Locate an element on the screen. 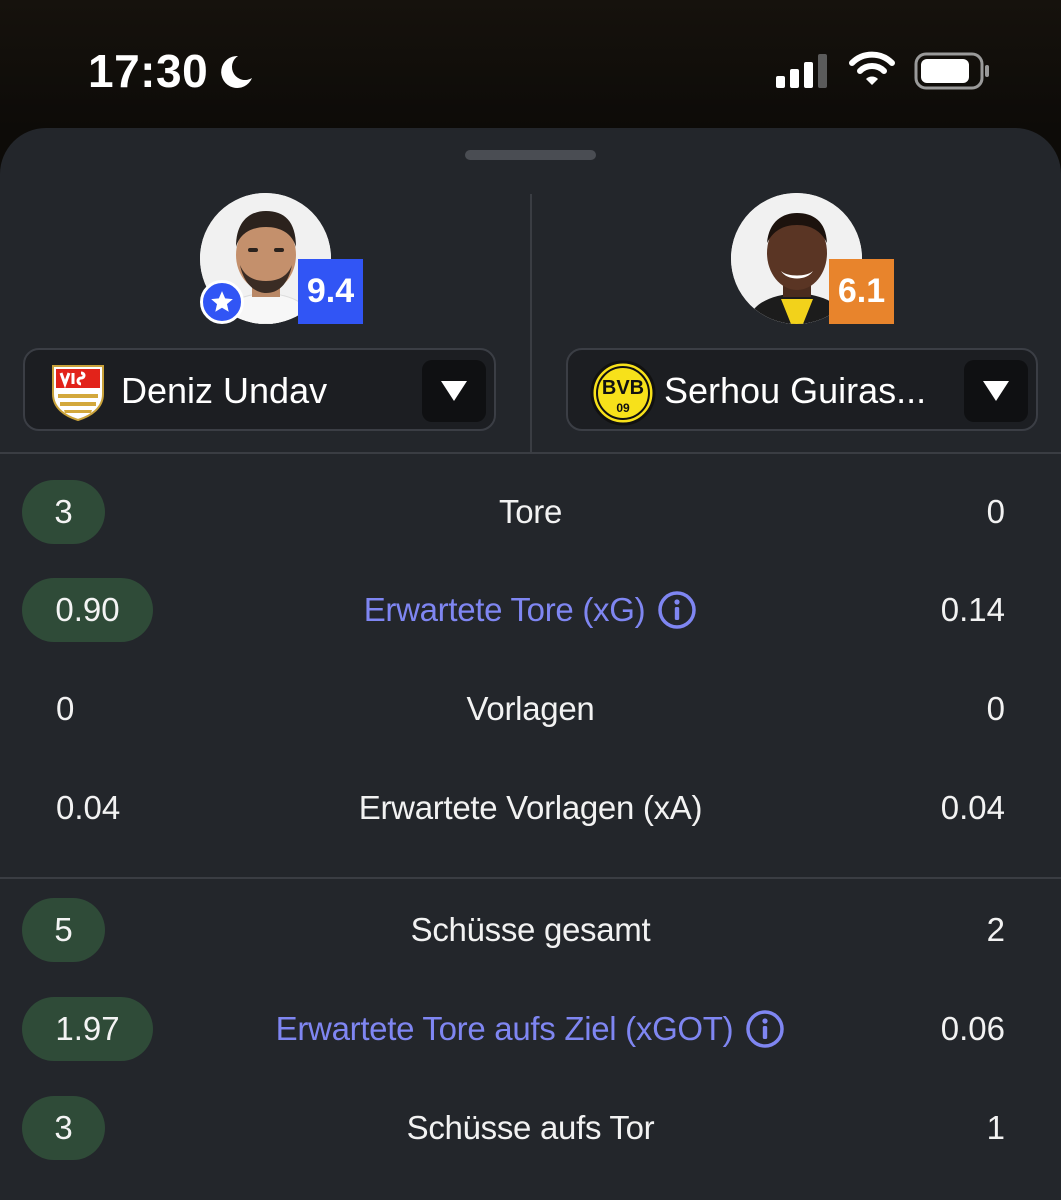 Image resolution: width=1061 pixels, height=1200 pixels. bvb-crest-icon: BVB 09 is located at coordinates (623, 393).